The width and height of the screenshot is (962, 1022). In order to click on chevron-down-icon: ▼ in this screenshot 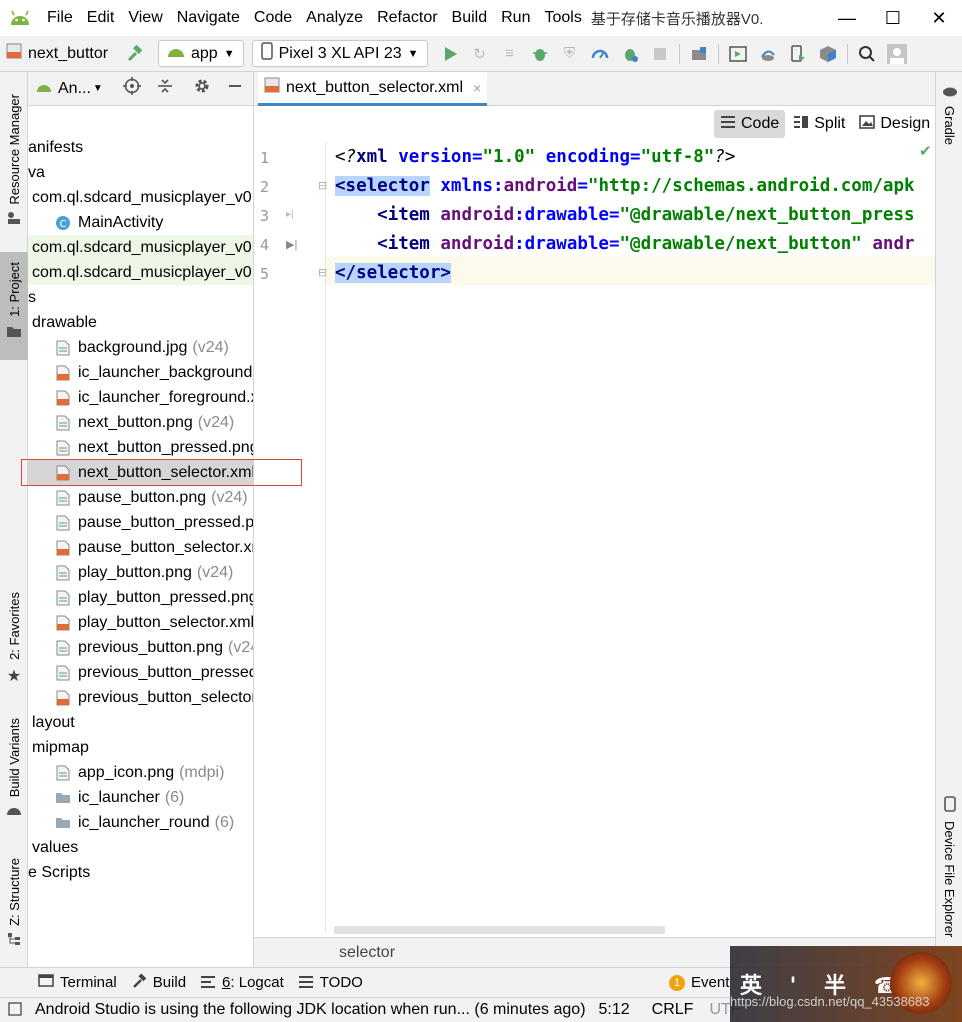, I will do `click(98, 88)`.